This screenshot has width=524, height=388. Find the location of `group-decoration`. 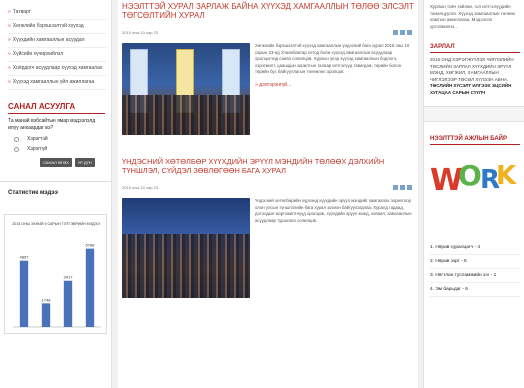

group-decoration is located at coordinates (186, 266).